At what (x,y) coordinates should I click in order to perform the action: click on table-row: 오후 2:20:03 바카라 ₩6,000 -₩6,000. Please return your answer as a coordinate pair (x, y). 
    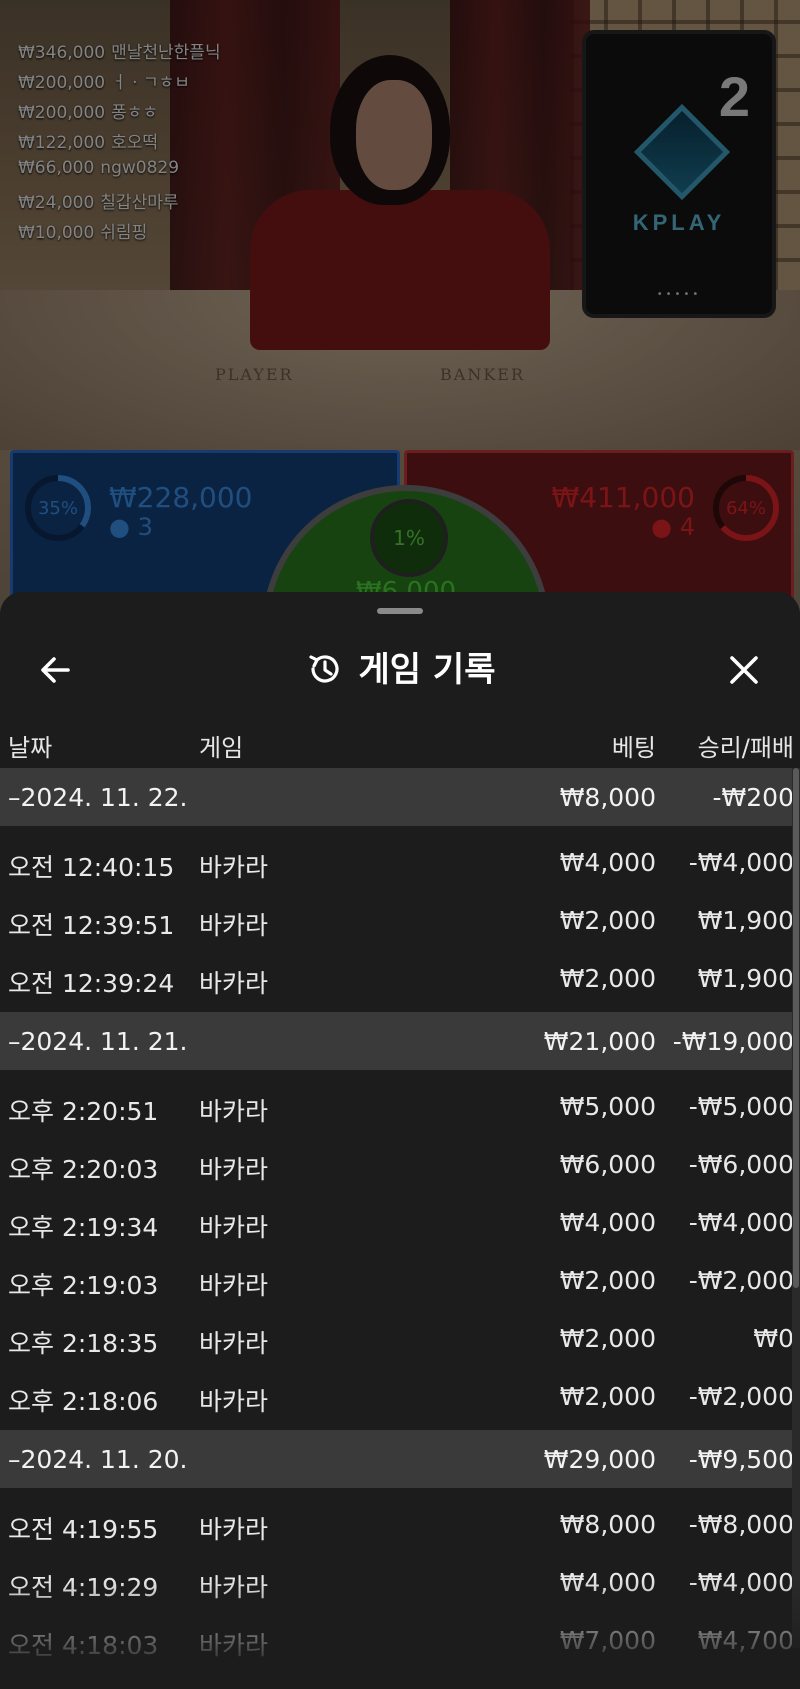
    Looking at the image, I should click on (400, 1163).